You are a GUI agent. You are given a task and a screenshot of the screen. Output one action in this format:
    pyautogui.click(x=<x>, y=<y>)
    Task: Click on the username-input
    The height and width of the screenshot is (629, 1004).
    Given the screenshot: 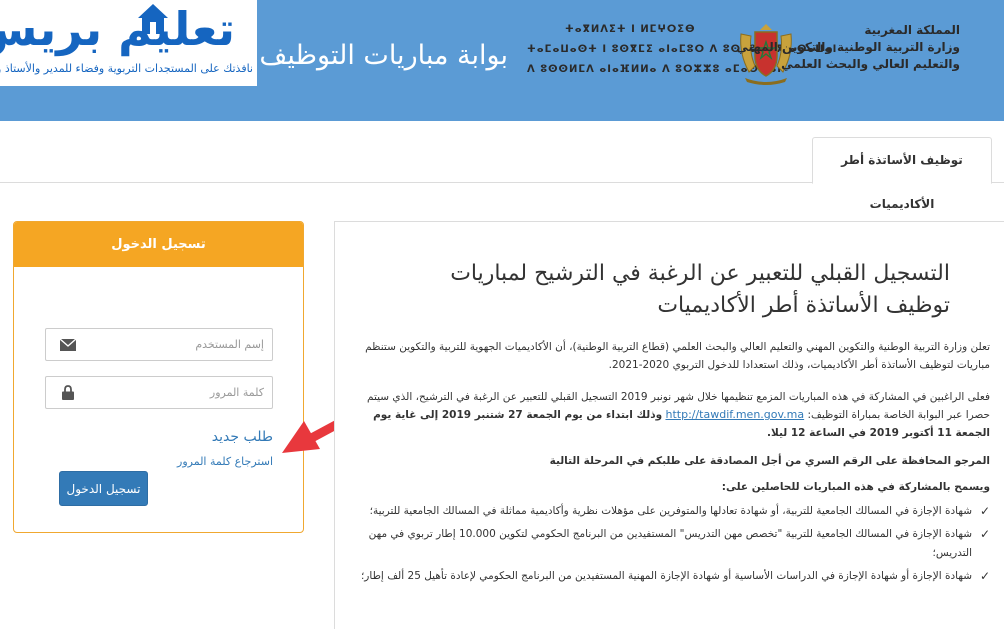 What is the action you would take?
    pyautogui.click(x=180, y=344)
    